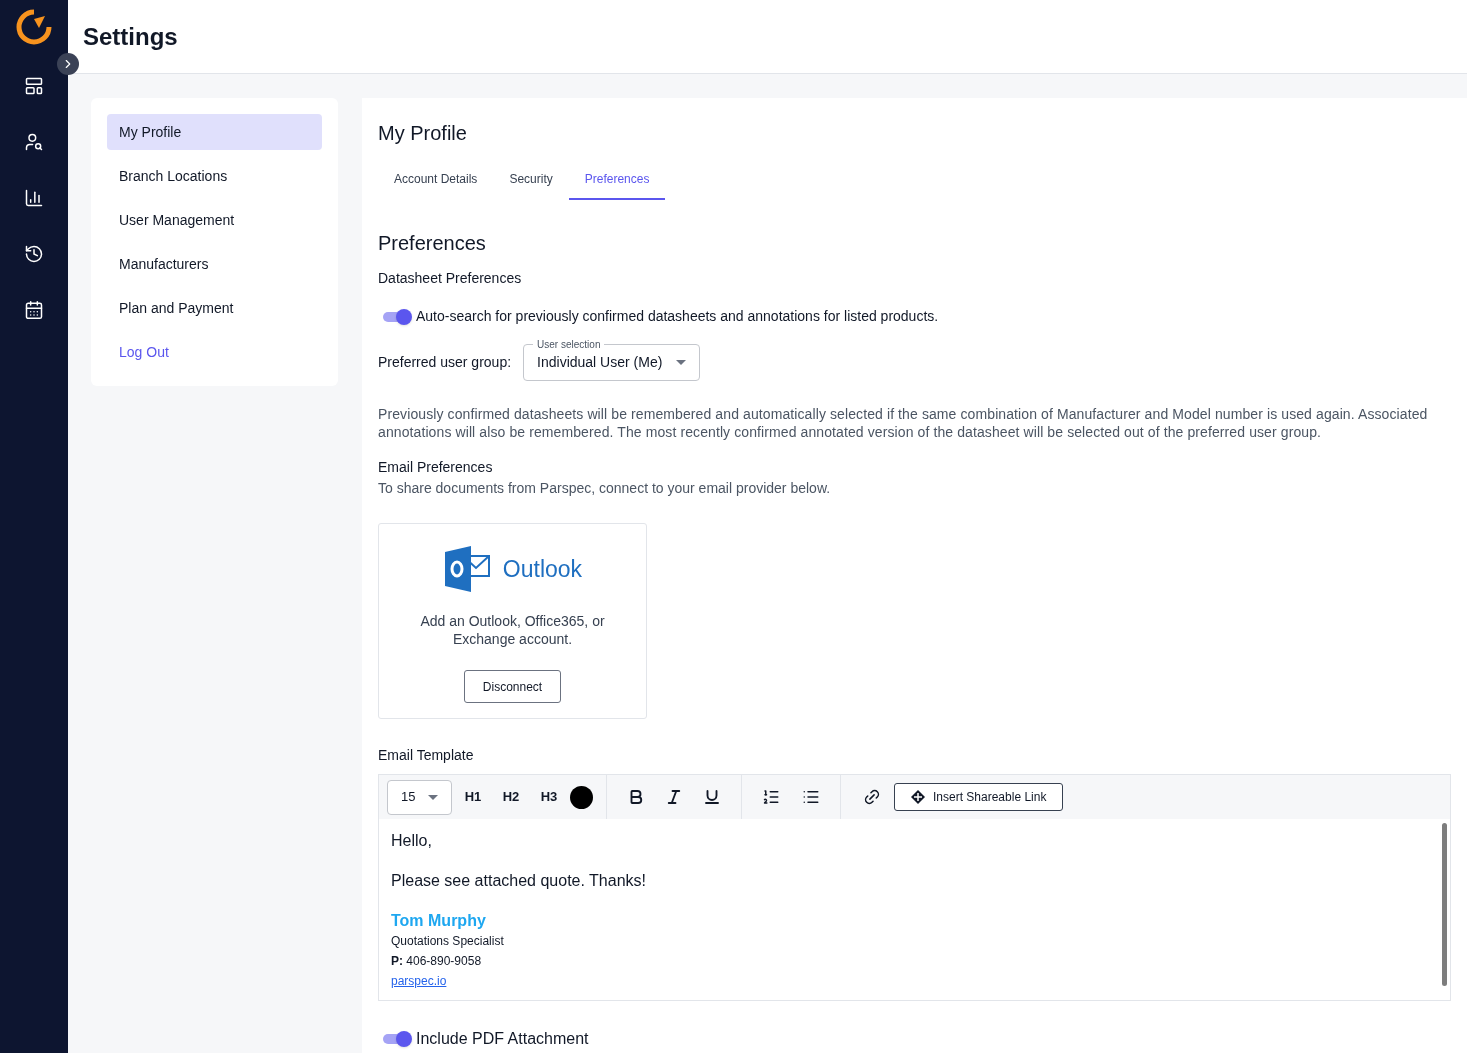 This screenshot has height=1053, width=1467. Describe the element at coordinates (419, 797) in the screenshot. I see `font-size-select: 15` at that location.